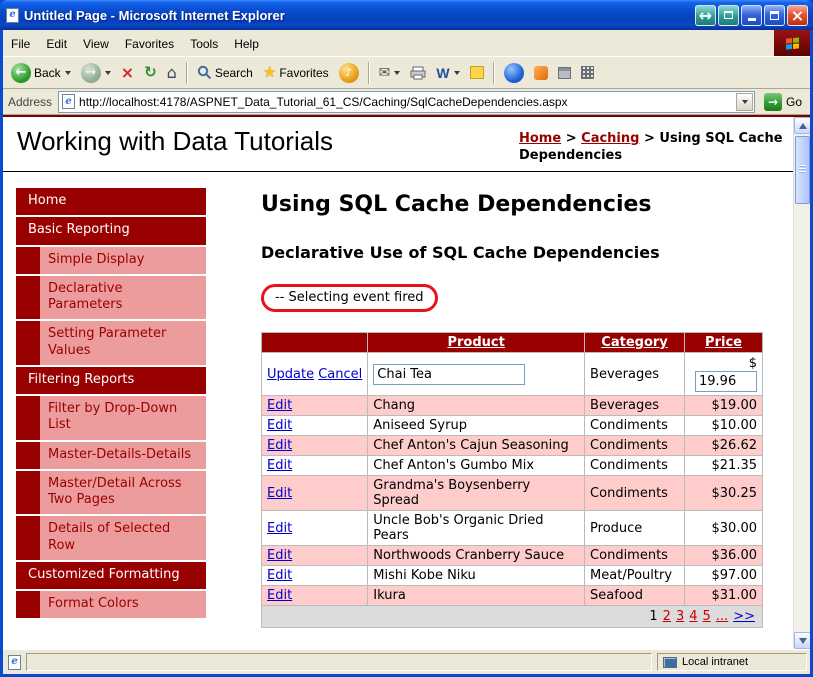 The height and width of the screenshot is (677, 813). Describe the element at coordinates (296, 72) in the screenshot. I see `favorites-button: ★ Favorites` at that location.